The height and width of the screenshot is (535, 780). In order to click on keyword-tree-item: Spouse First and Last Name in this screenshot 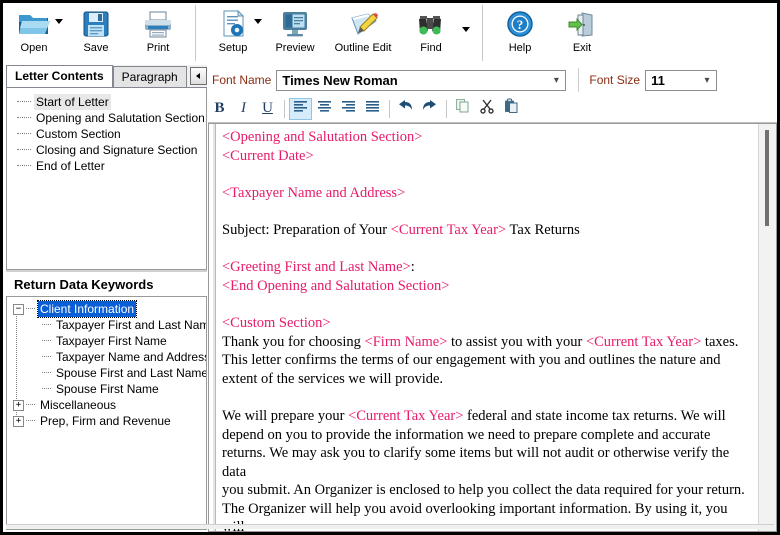, I will do `click(109, 373)`.